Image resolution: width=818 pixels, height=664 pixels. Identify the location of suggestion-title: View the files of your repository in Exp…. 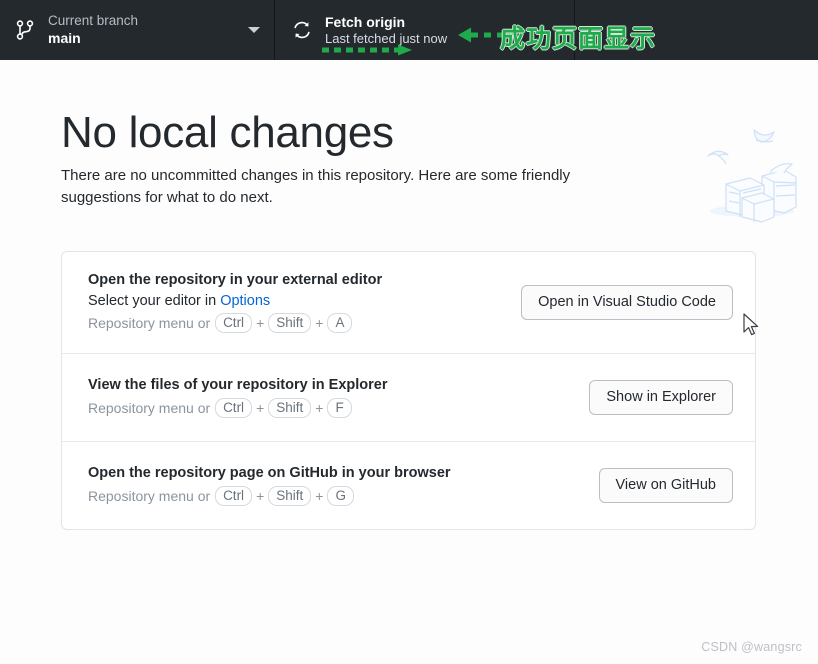
(238, 385).